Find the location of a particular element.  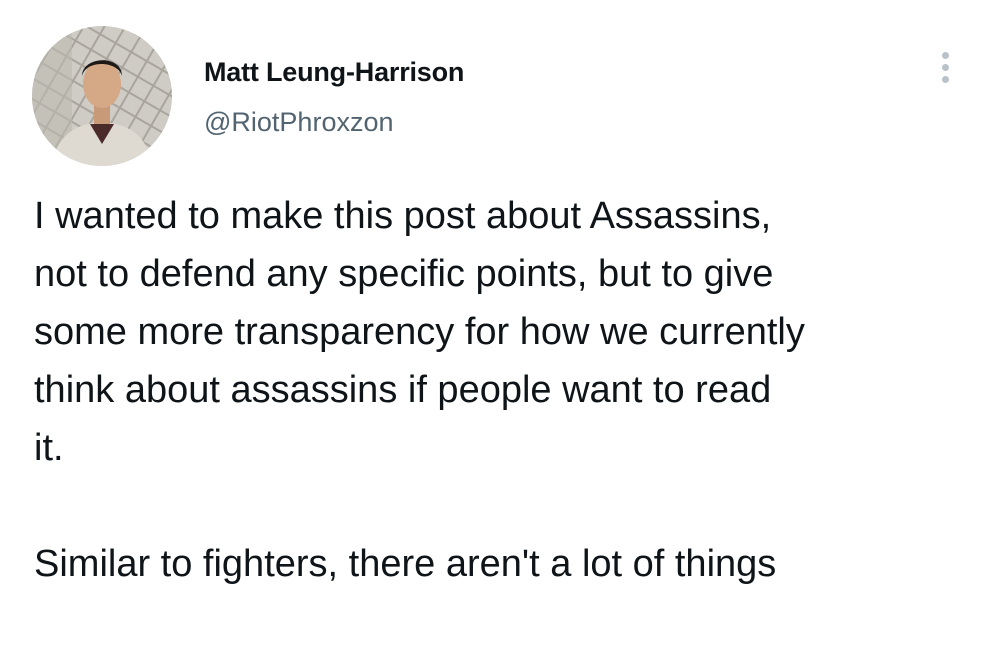

author-display-name: Matt Leung-Harrison is located at coordinates (334, 72).